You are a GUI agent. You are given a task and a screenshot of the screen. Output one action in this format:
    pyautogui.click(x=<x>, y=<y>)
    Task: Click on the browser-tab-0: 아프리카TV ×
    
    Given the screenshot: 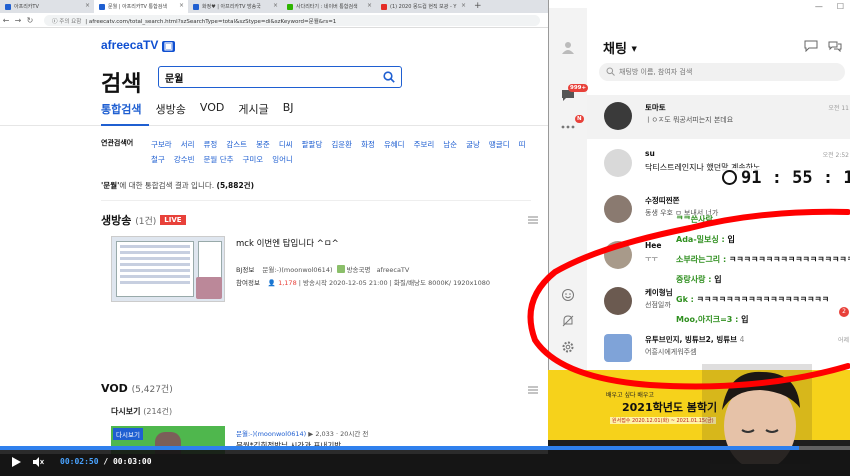 What is the action you would take?
    pyautogui.click(x=47, y=6)
    